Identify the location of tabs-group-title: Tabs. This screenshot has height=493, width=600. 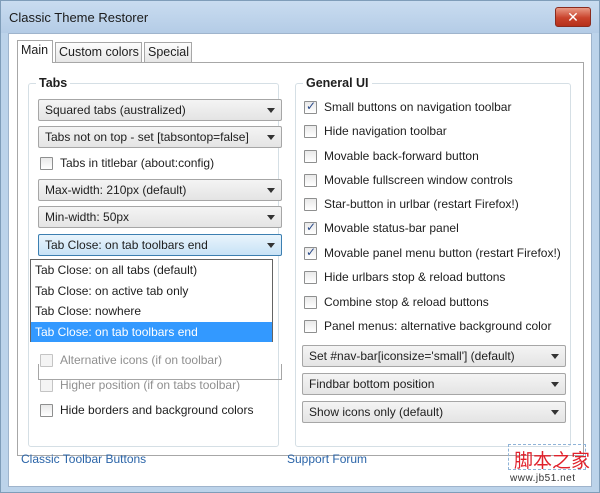
(53, 83).